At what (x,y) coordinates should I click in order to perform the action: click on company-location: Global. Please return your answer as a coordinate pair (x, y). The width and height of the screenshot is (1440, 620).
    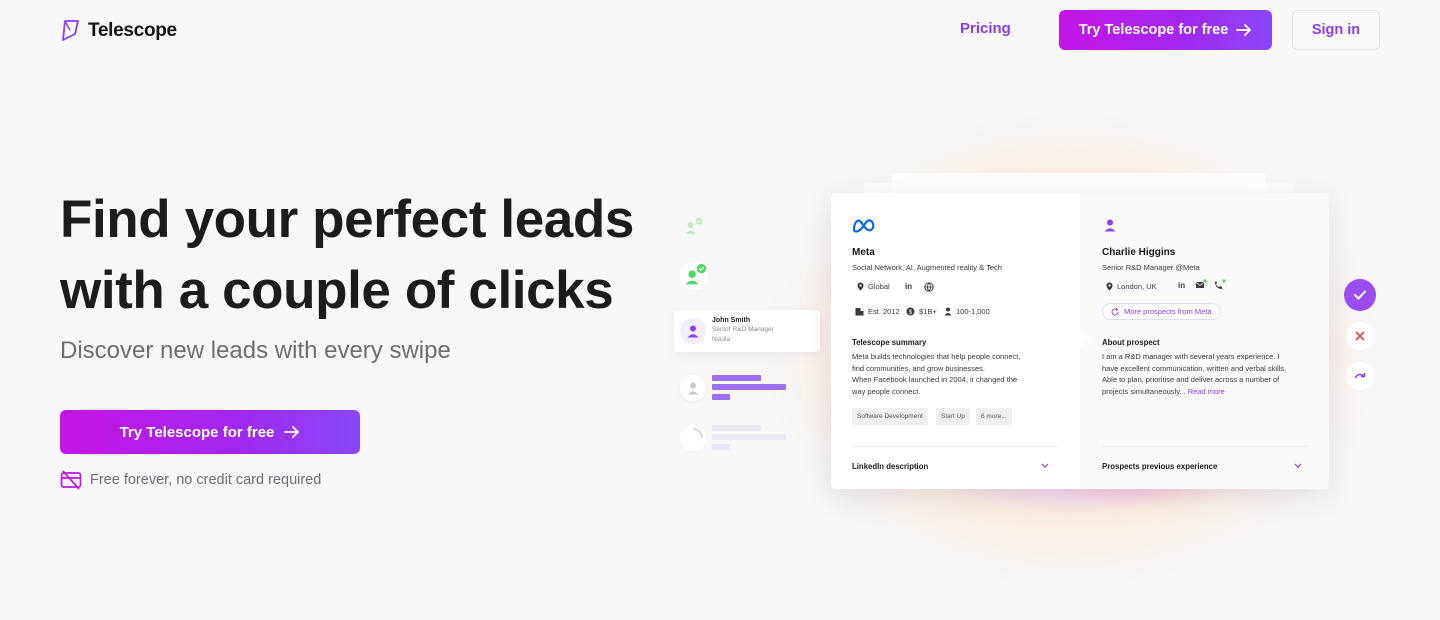
    Looking at the image, I should click on (873, 286).